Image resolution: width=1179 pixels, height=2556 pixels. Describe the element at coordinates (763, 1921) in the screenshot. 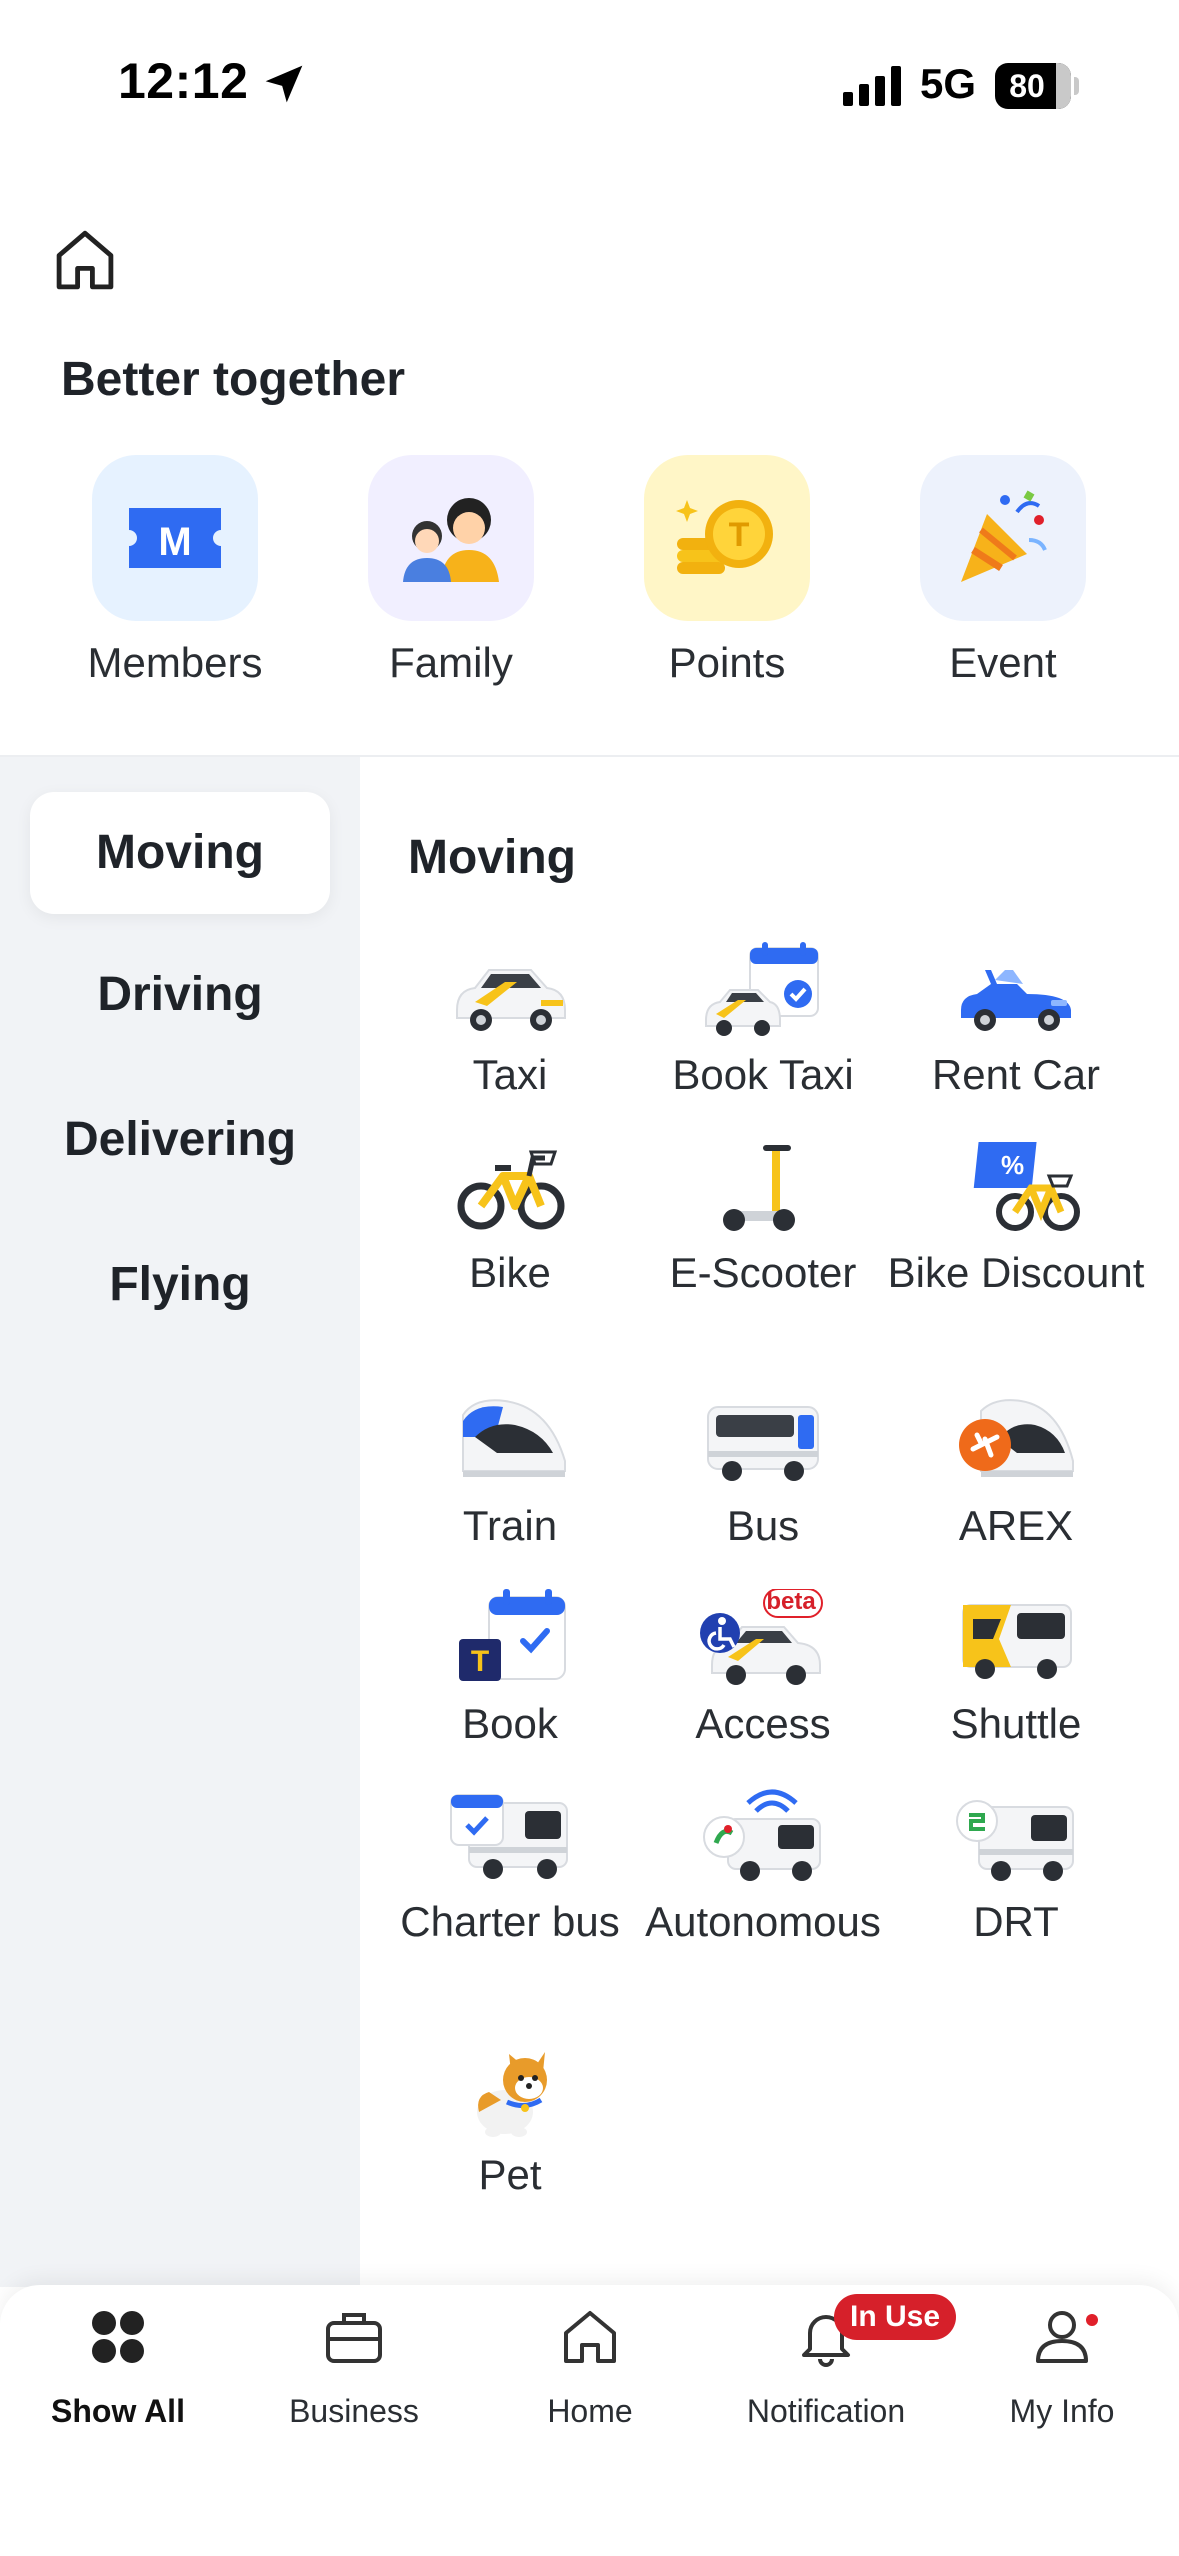

I see `service-label: Autonomous` at that location.